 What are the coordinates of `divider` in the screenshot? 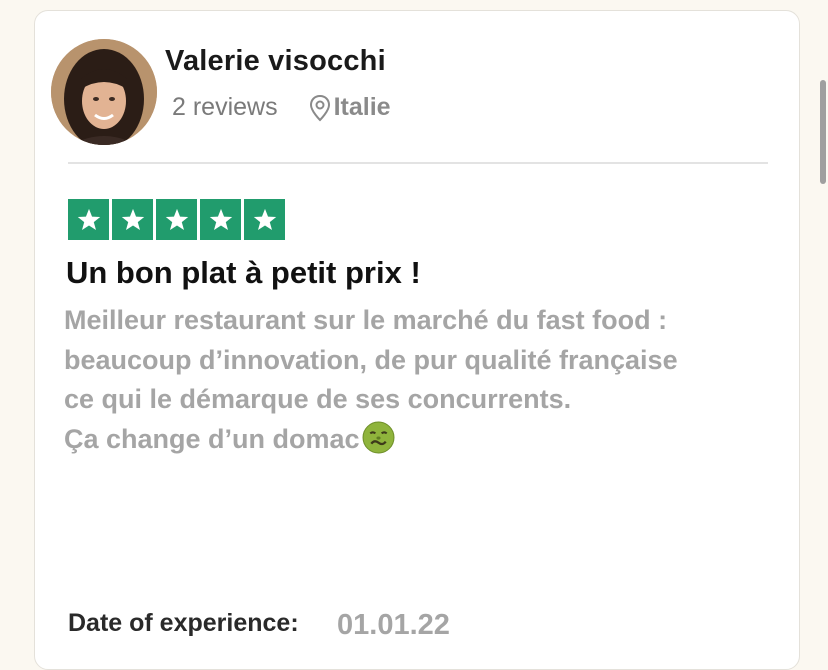 It's located at (418, 163).